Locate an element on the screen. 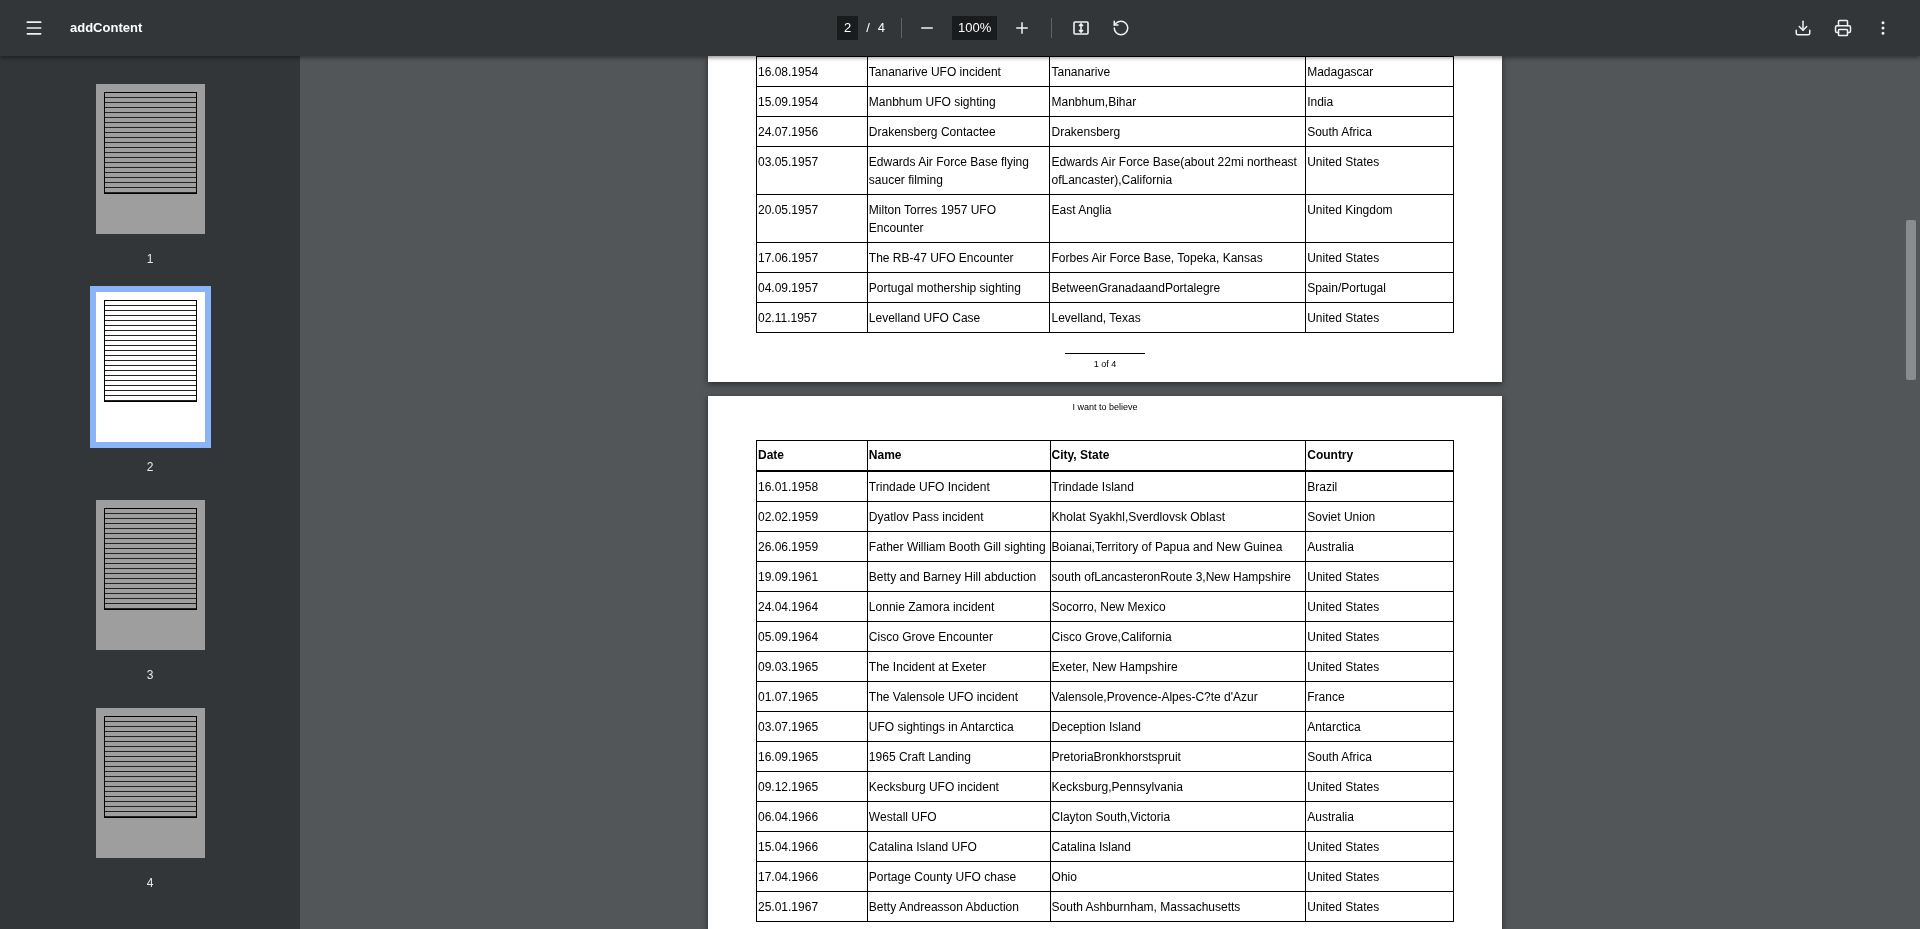 The image size is (1920, 929). table-cell: Edwards Air Force Base(about 22mi northeast ofLancaster),California is located at coordinates (1177, 170).